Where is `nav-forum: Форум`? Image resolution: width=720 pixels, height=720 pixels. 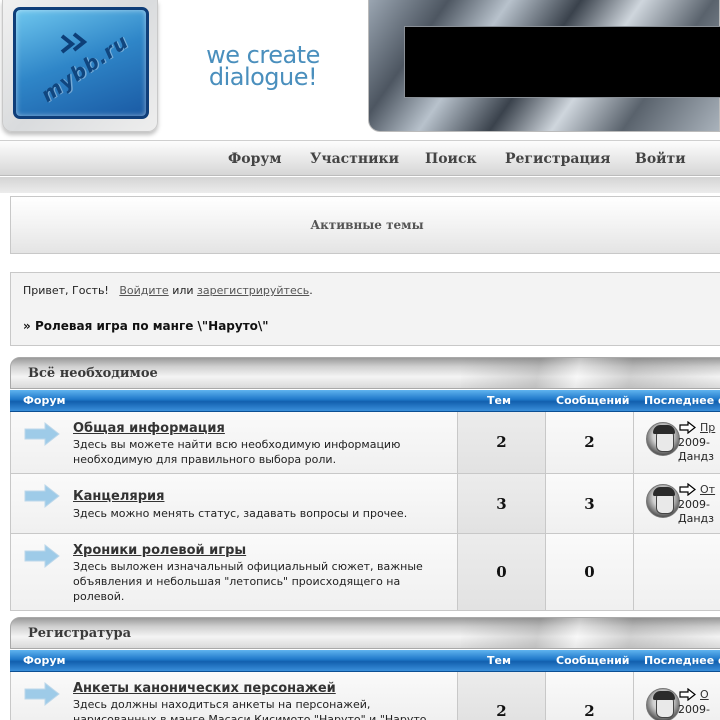 nav-forum: Форум is located at coordinates (255, 159).